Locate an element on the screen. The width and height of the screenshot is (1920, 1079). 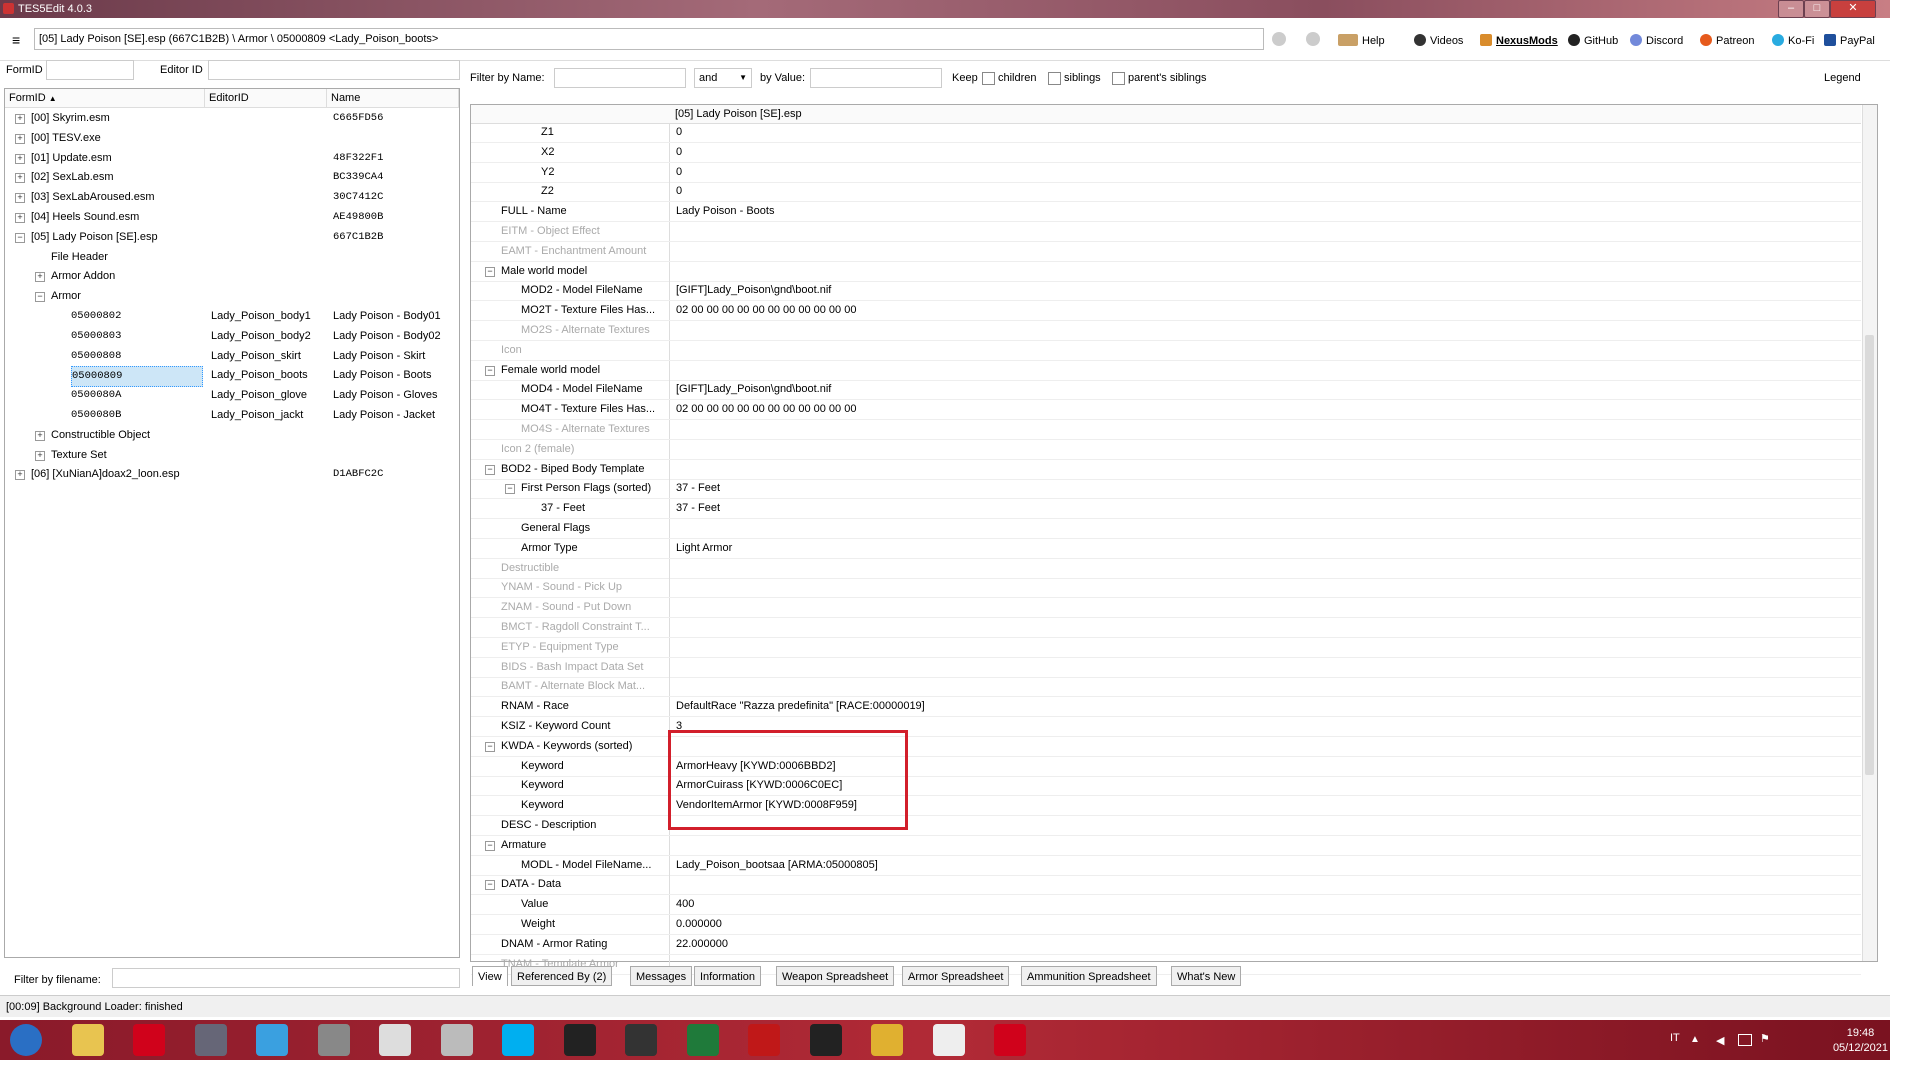
record-field-row: ZNAM - Sound - Put Down is located at coordinates (1166, 608).